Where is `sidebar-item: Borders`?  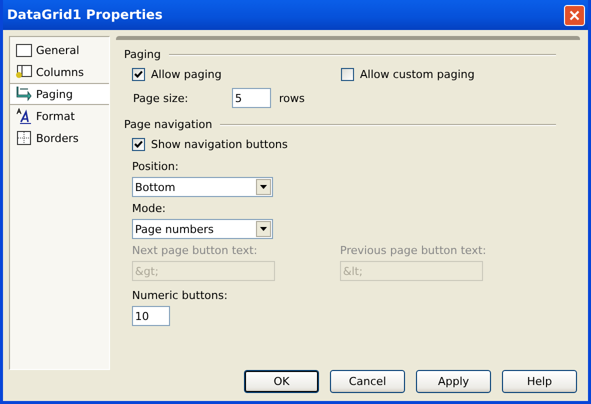 sidebar-item: Borders is located at coordinates (59, 138).